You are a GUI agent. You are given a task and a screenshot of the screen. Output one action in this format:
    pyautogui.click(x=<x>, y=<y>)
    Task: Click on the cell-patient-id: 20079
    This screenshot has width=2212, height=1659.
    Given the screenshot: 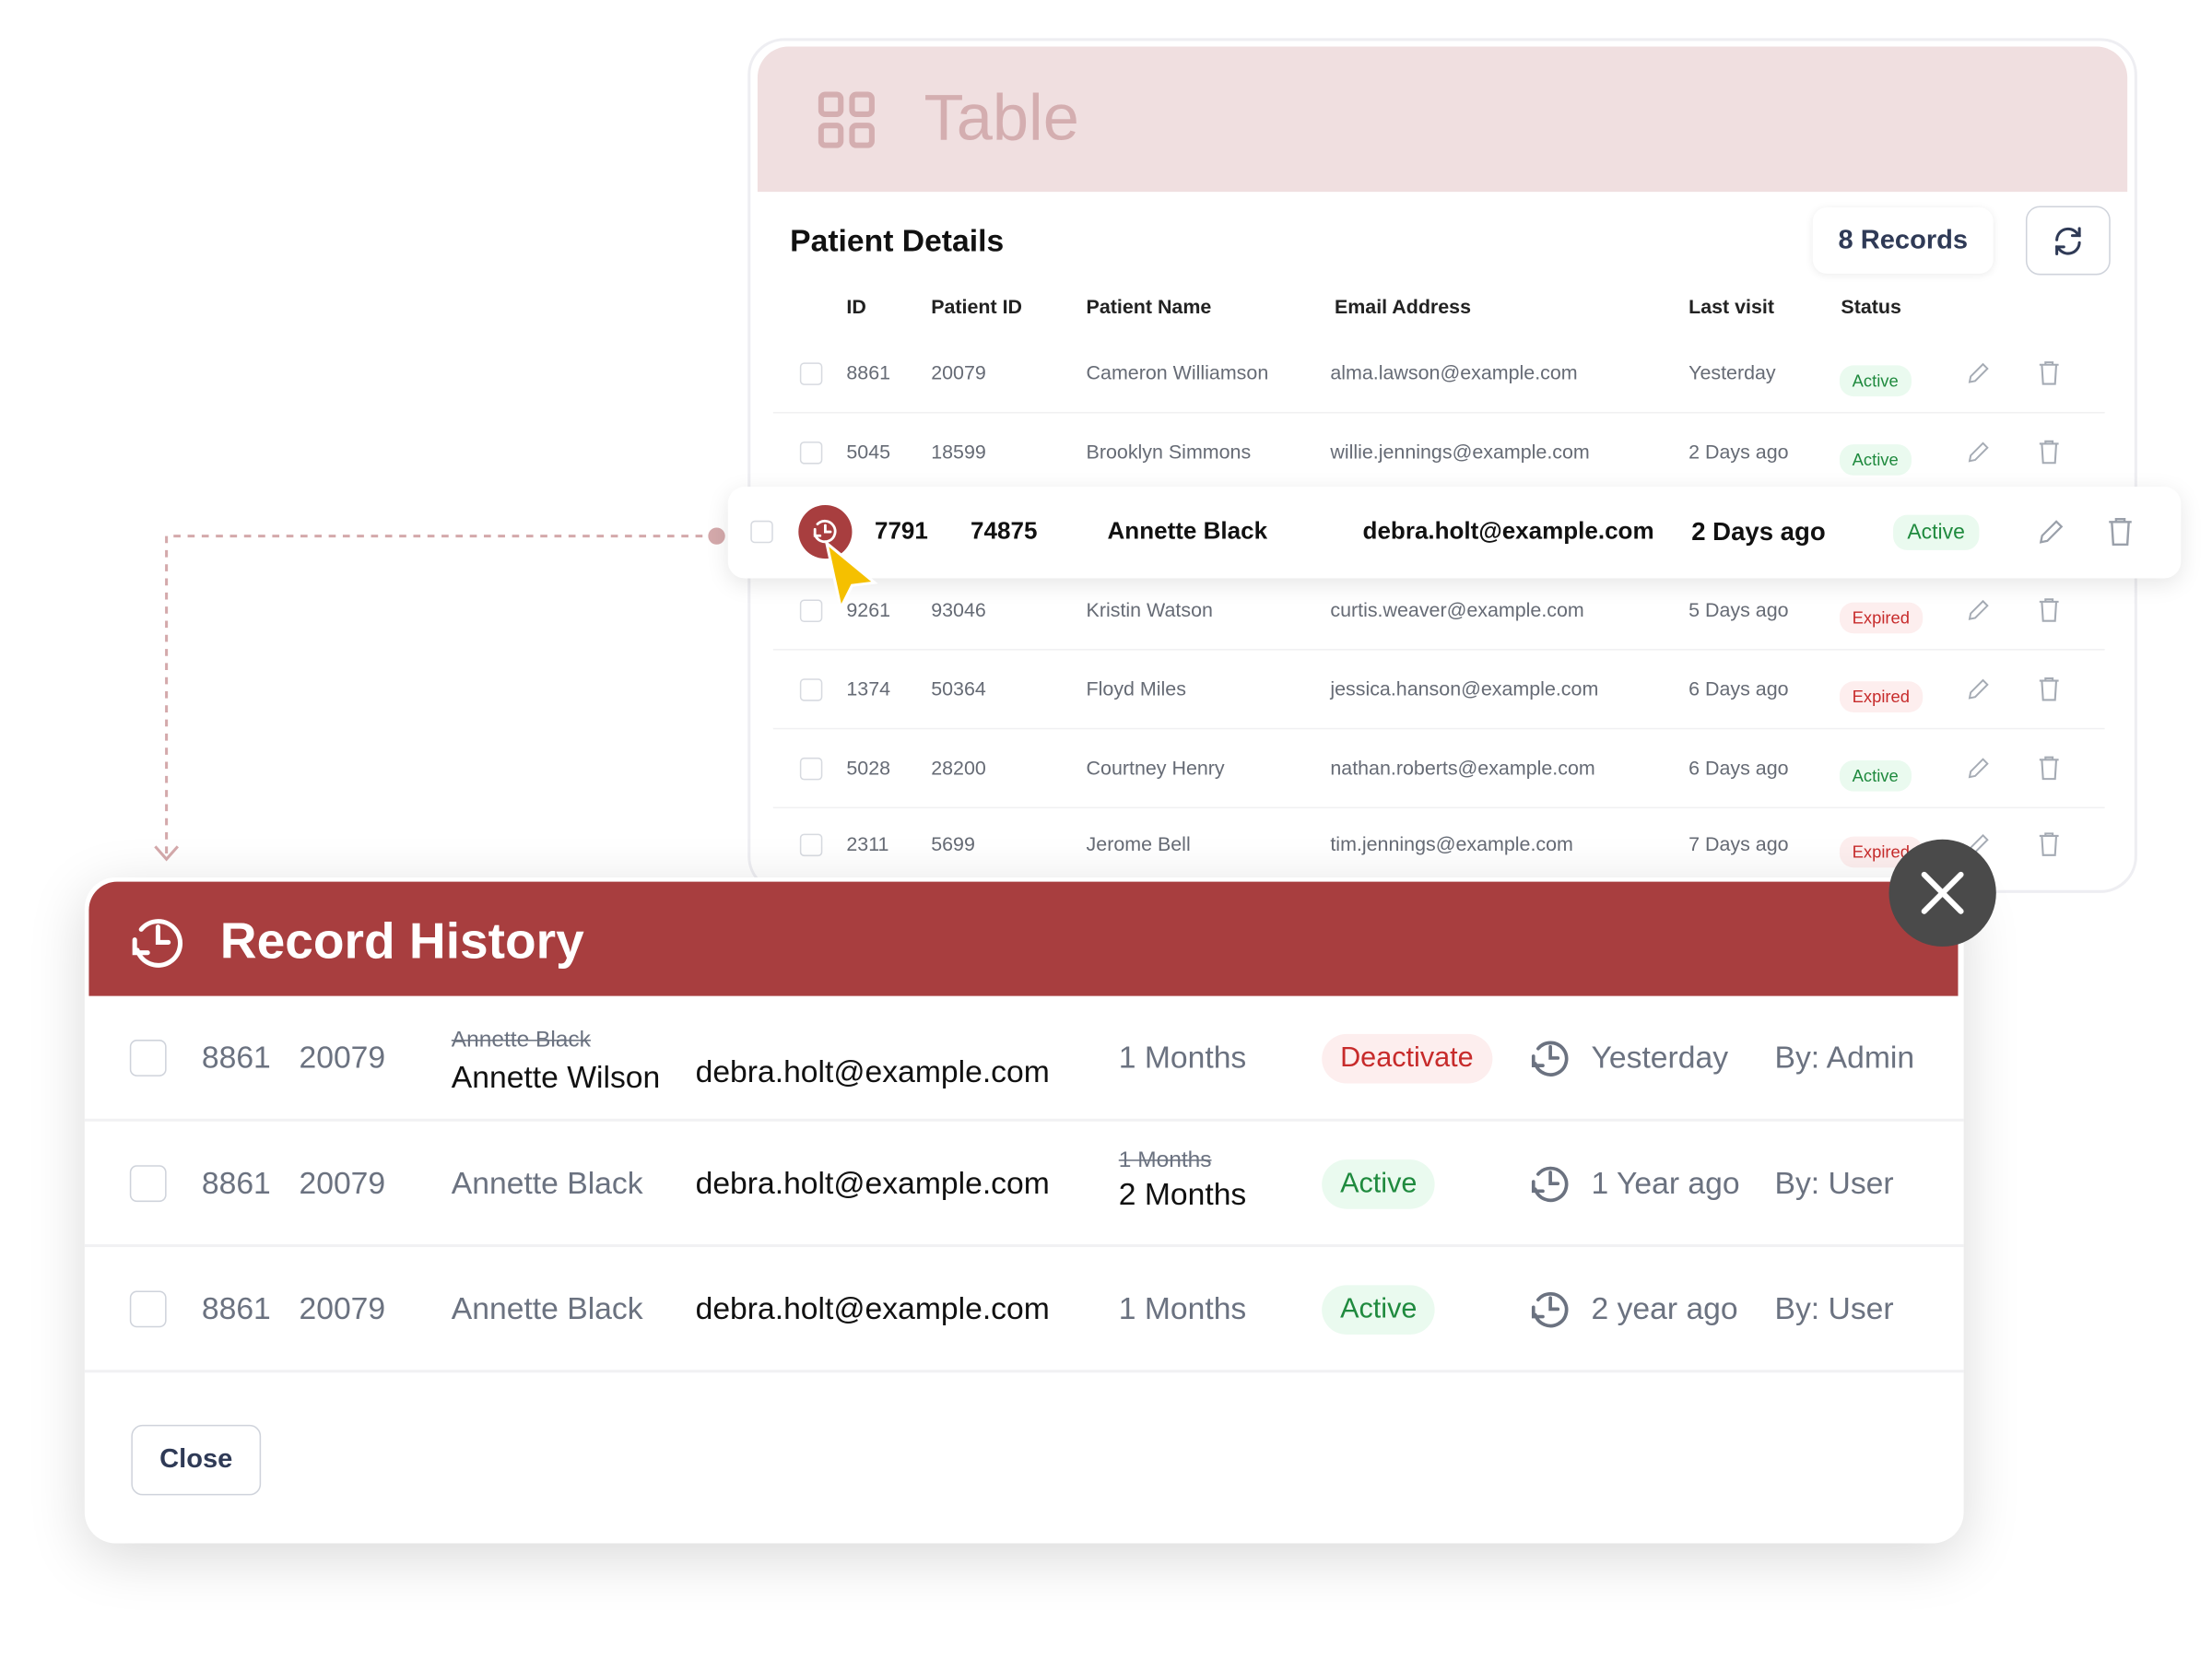 What is the action you would take?
    pyautogui.click(x=342, y=1308)
    